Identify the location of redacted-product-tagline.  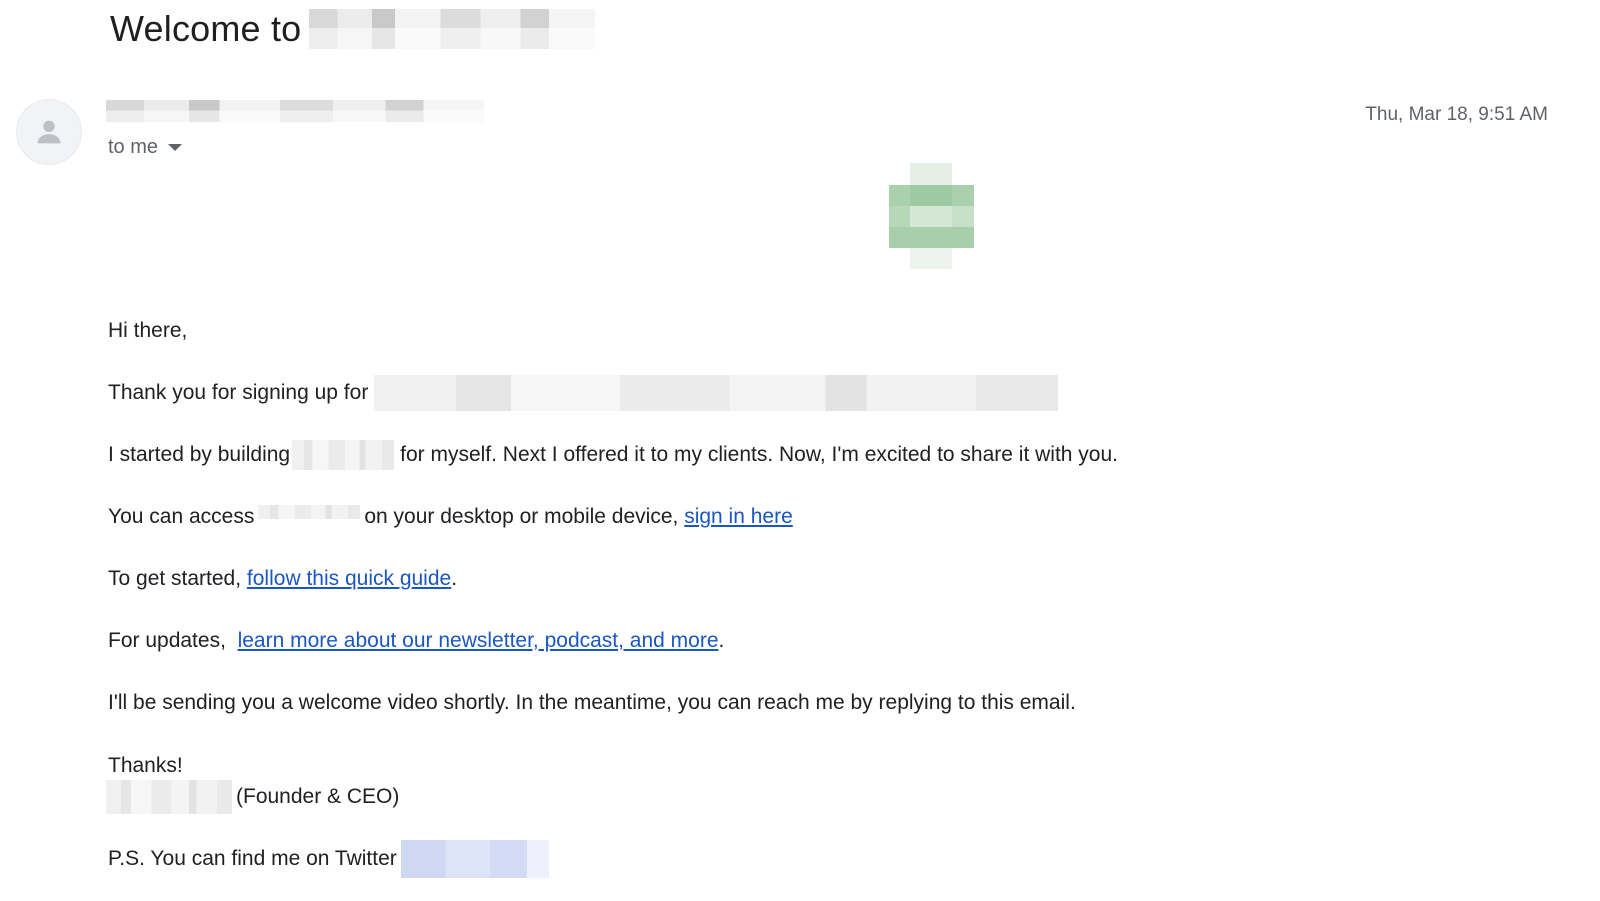
(716, 393).